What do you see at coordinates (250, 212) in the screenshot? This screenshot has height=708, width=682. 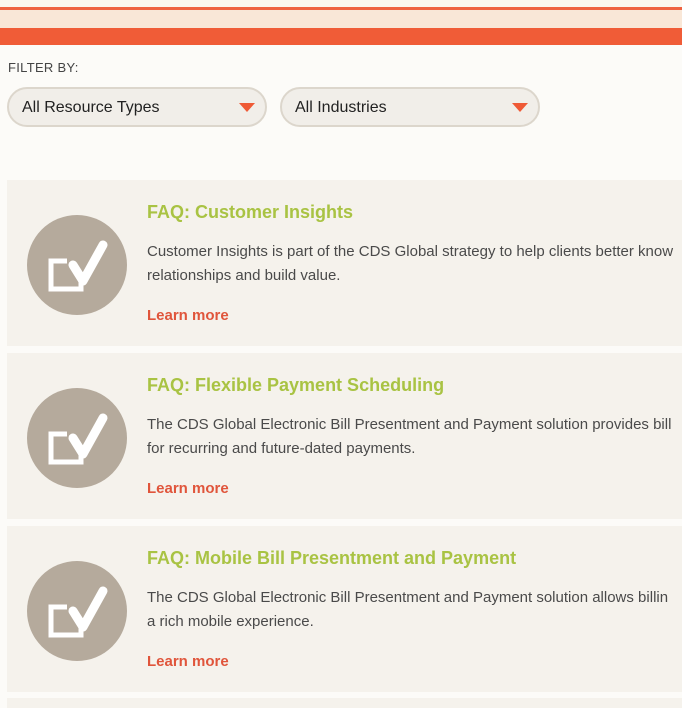 I see `card-title: FAQ: Customer Insights` at bounding box center [250, 212].